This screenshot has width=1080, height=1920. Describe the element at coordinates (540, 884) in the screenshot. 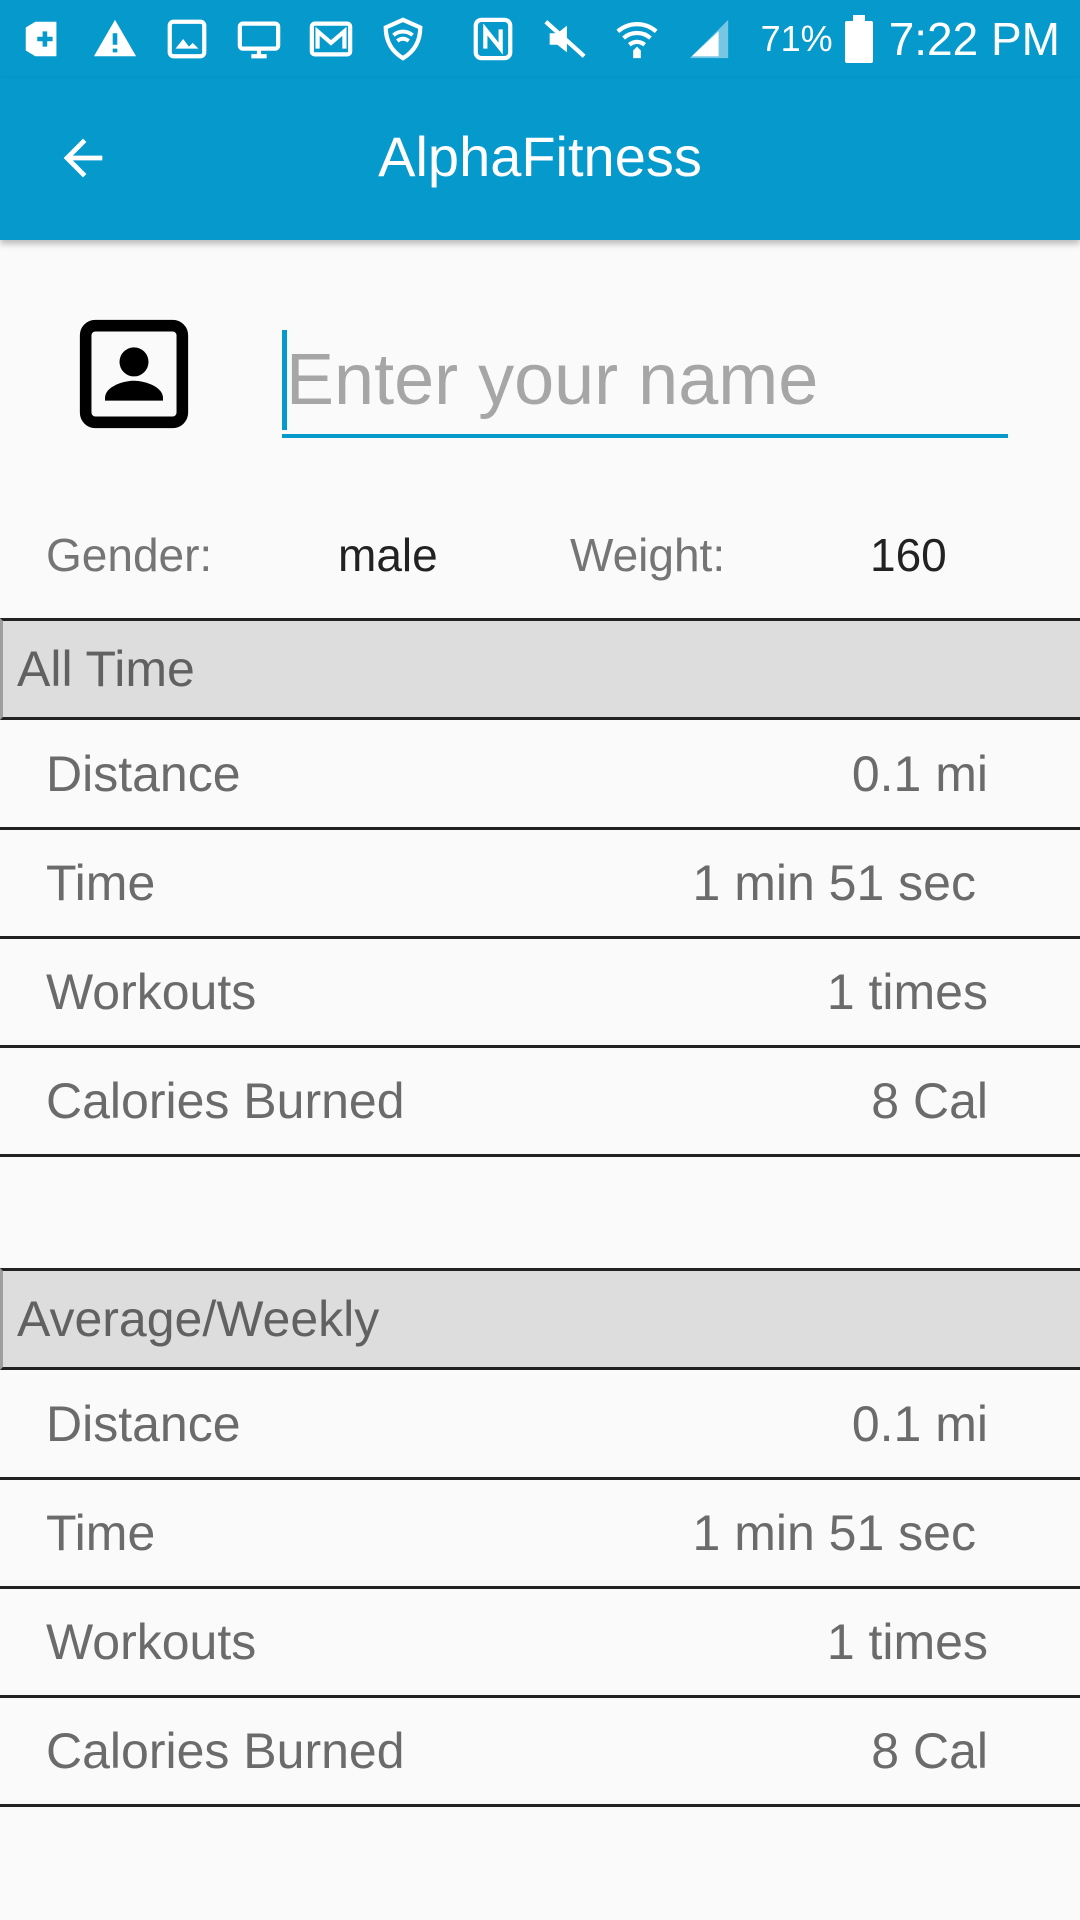

I see `all-time-time-row: Time 1 min 51 sec` at that location.